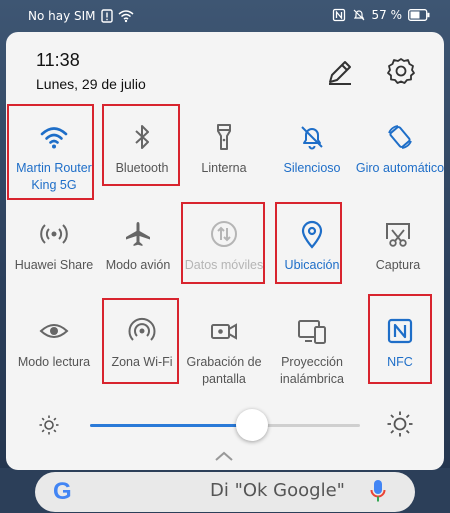  Describe the element at coordinates (224, 456) in the screenshot. I see `chevron-up-icon` at that location.